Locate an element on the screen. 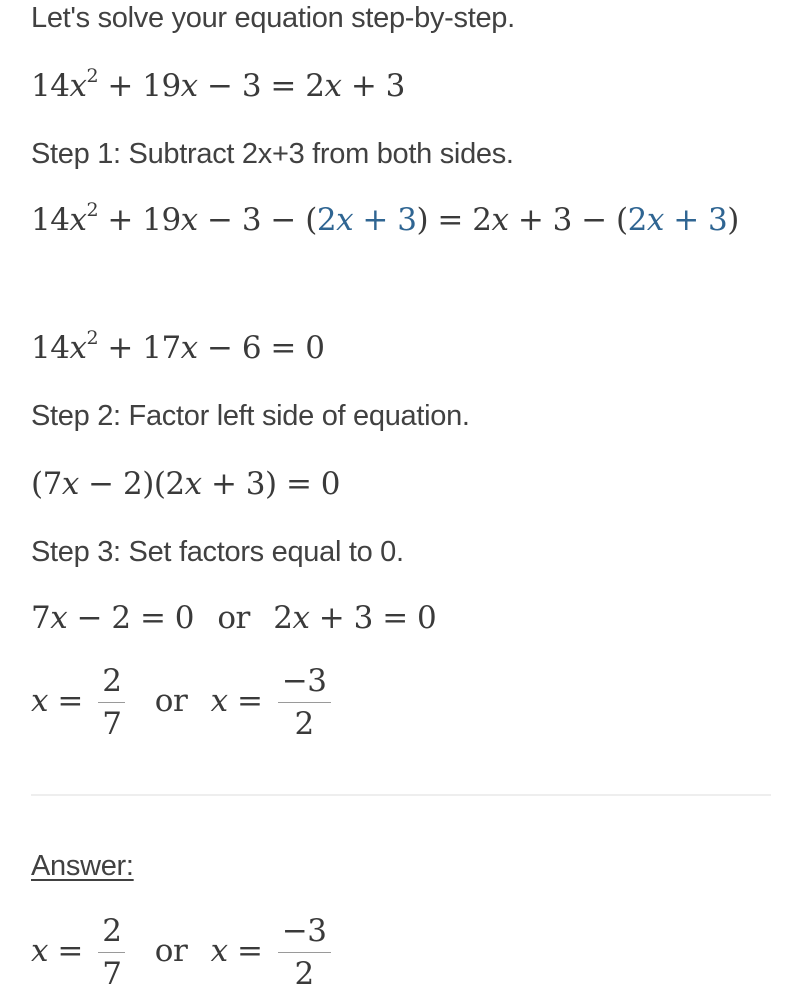 The width and height of the screenshot is (800, 1004). term: (7 is located at coordinates (46, 484).